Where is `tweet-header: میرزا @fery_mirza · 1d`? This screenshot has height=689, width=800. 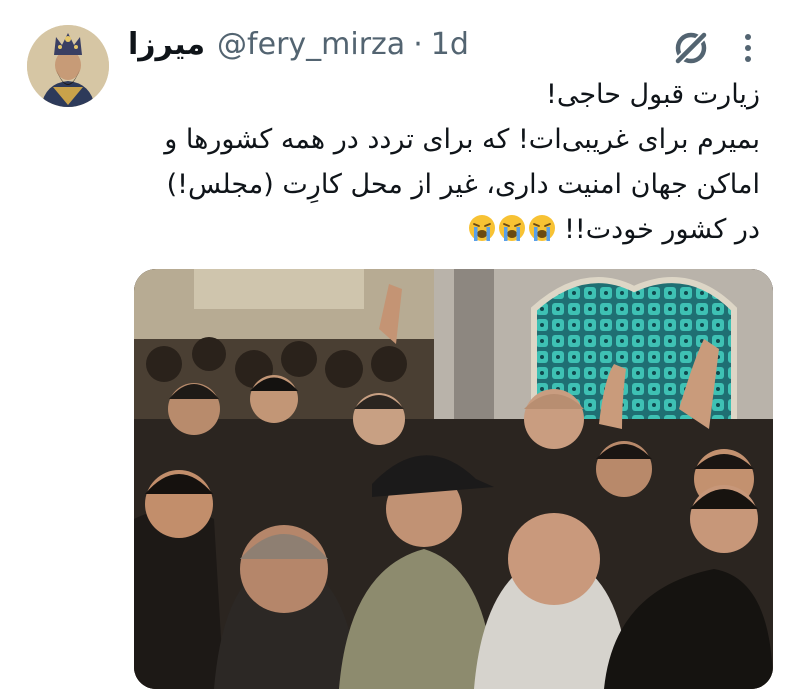
tweet-header: میرزا @fery_mirza · 1d is located at coordinates (298, 44).